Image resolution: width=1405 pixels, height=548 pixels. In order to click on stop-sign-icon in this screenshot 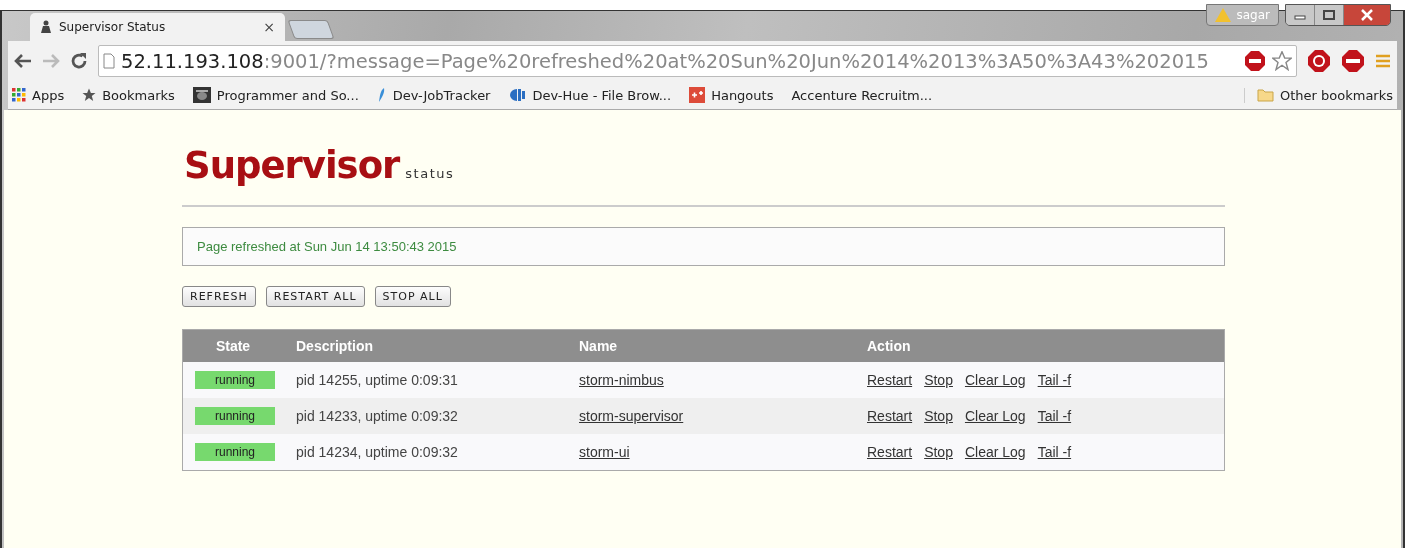, I will do `click(1255, 61)`.